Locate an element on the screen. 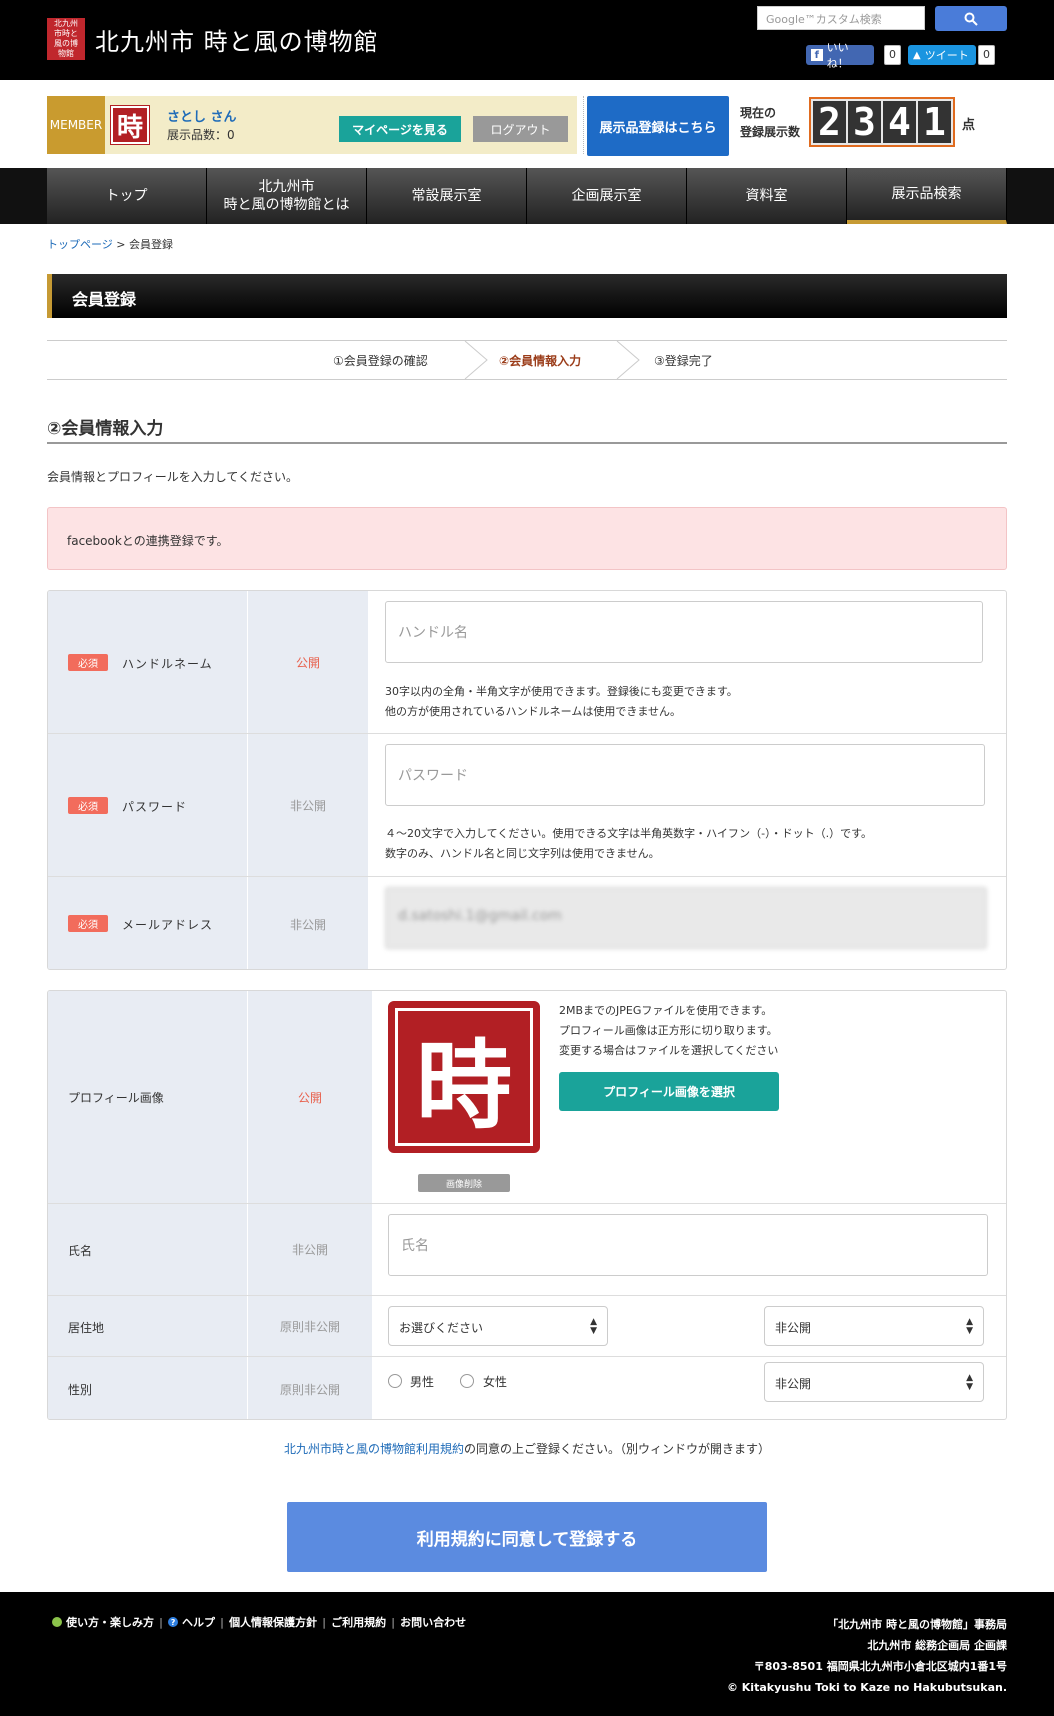 The image size is (1054, 1716). facebook-like-label: いいね！ is located at coordinates (837, 55).